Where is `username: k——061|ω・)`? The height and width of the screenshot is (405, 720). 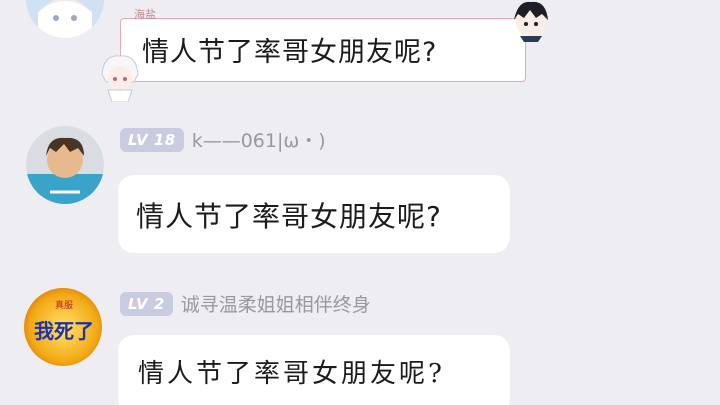
username: k——061|ω・) is located at coordinates (259, 139).